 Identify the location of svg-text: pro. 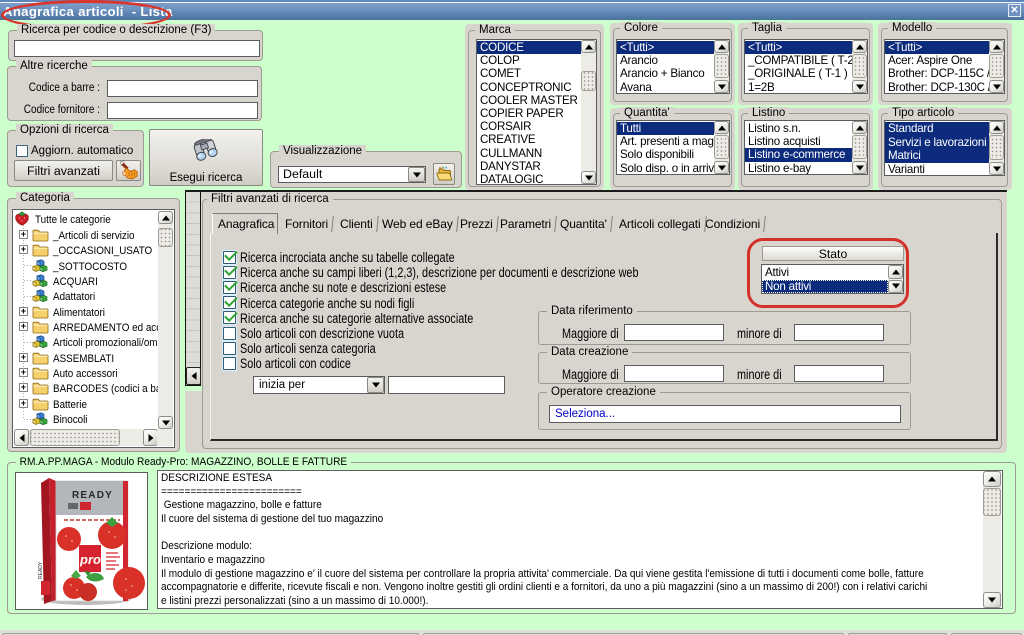
(90, 559).